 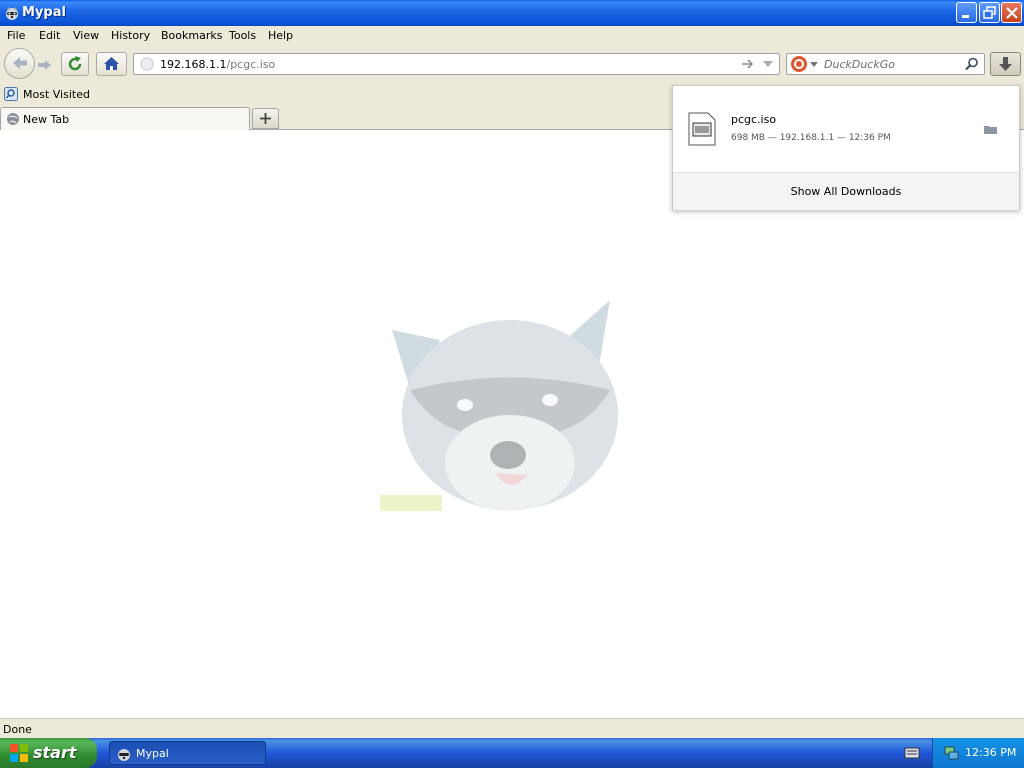 What do you see at coordinates (46, 119) in the screenshot?
I see `tab-label: New Tab` at bounding box center [46, 119].